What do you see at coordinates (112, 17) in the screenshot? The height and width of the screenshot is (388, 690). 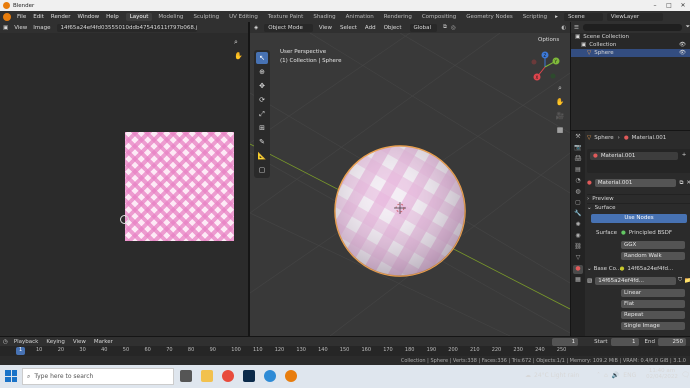 I see `menu-help: Help` at bounding box center [112, 17].